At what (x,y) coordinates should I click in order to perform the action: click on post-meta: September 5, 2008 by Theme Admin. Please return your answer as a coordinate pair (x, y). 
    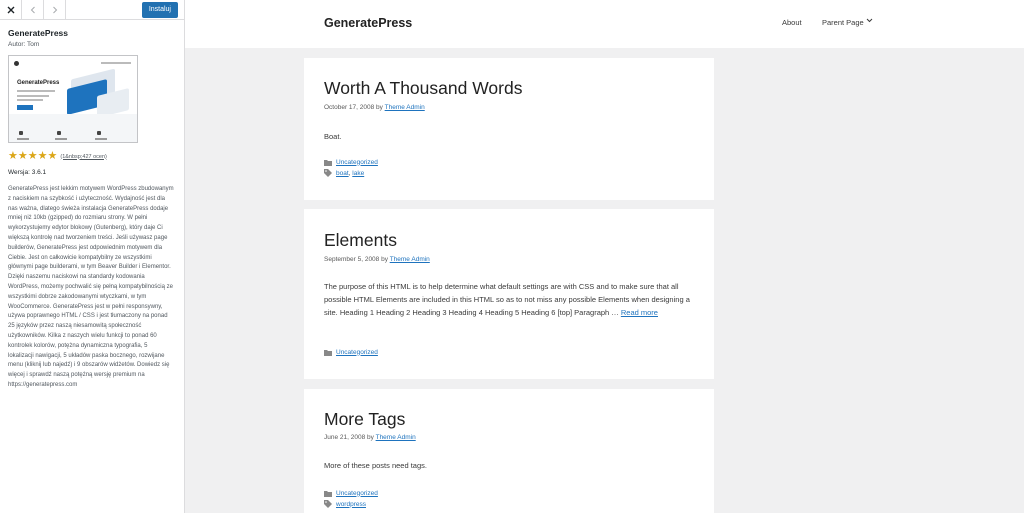
    Looking at the image, I should click on (377, 259).